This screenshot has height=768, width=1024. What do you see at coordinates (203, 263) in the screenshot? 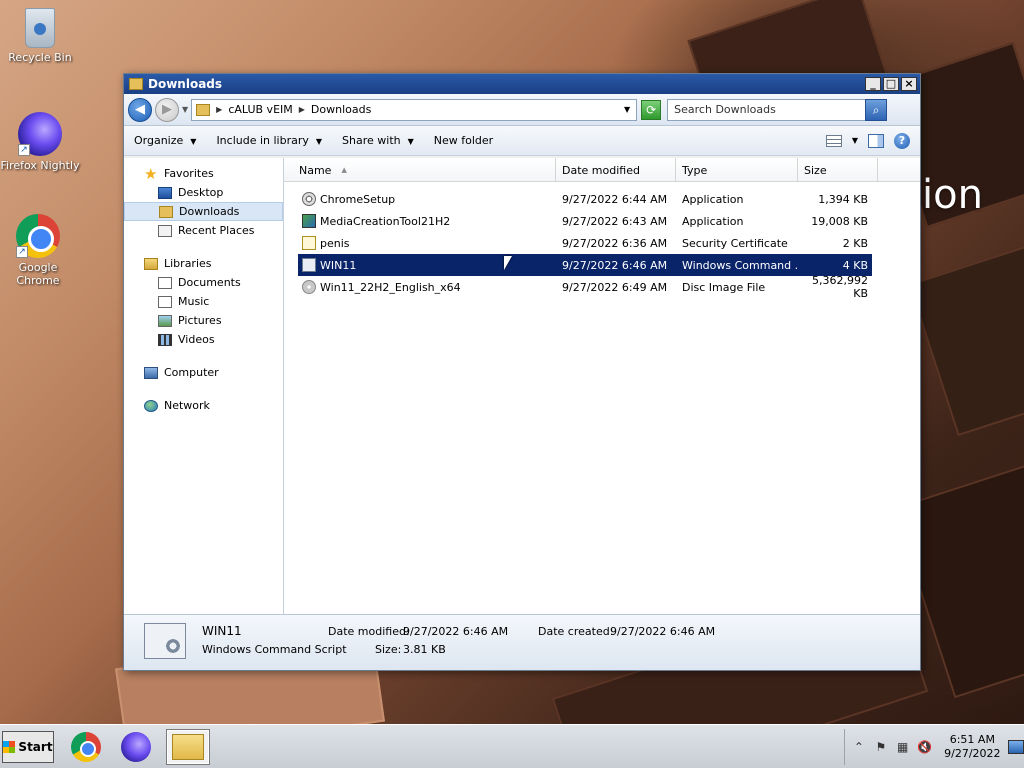
I see `nav-libraries: Libraries` at bounding box center [203, 263].